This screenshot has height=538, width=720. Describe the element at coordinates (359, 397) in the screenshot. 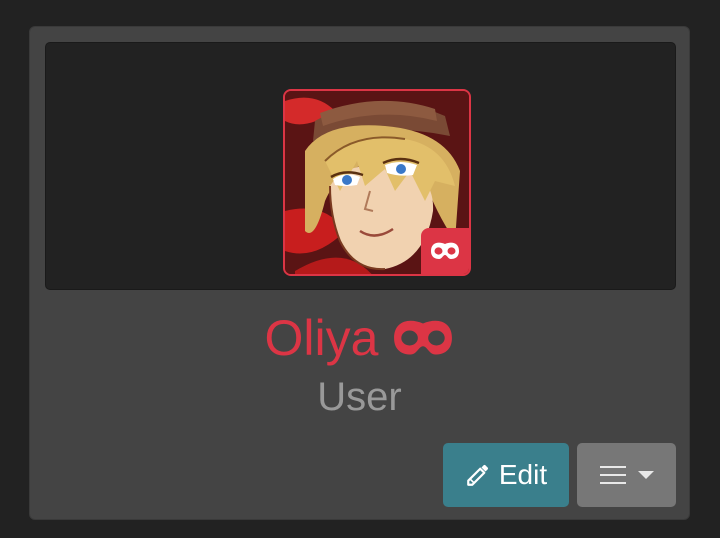

I see `profile-role: User` at that location.